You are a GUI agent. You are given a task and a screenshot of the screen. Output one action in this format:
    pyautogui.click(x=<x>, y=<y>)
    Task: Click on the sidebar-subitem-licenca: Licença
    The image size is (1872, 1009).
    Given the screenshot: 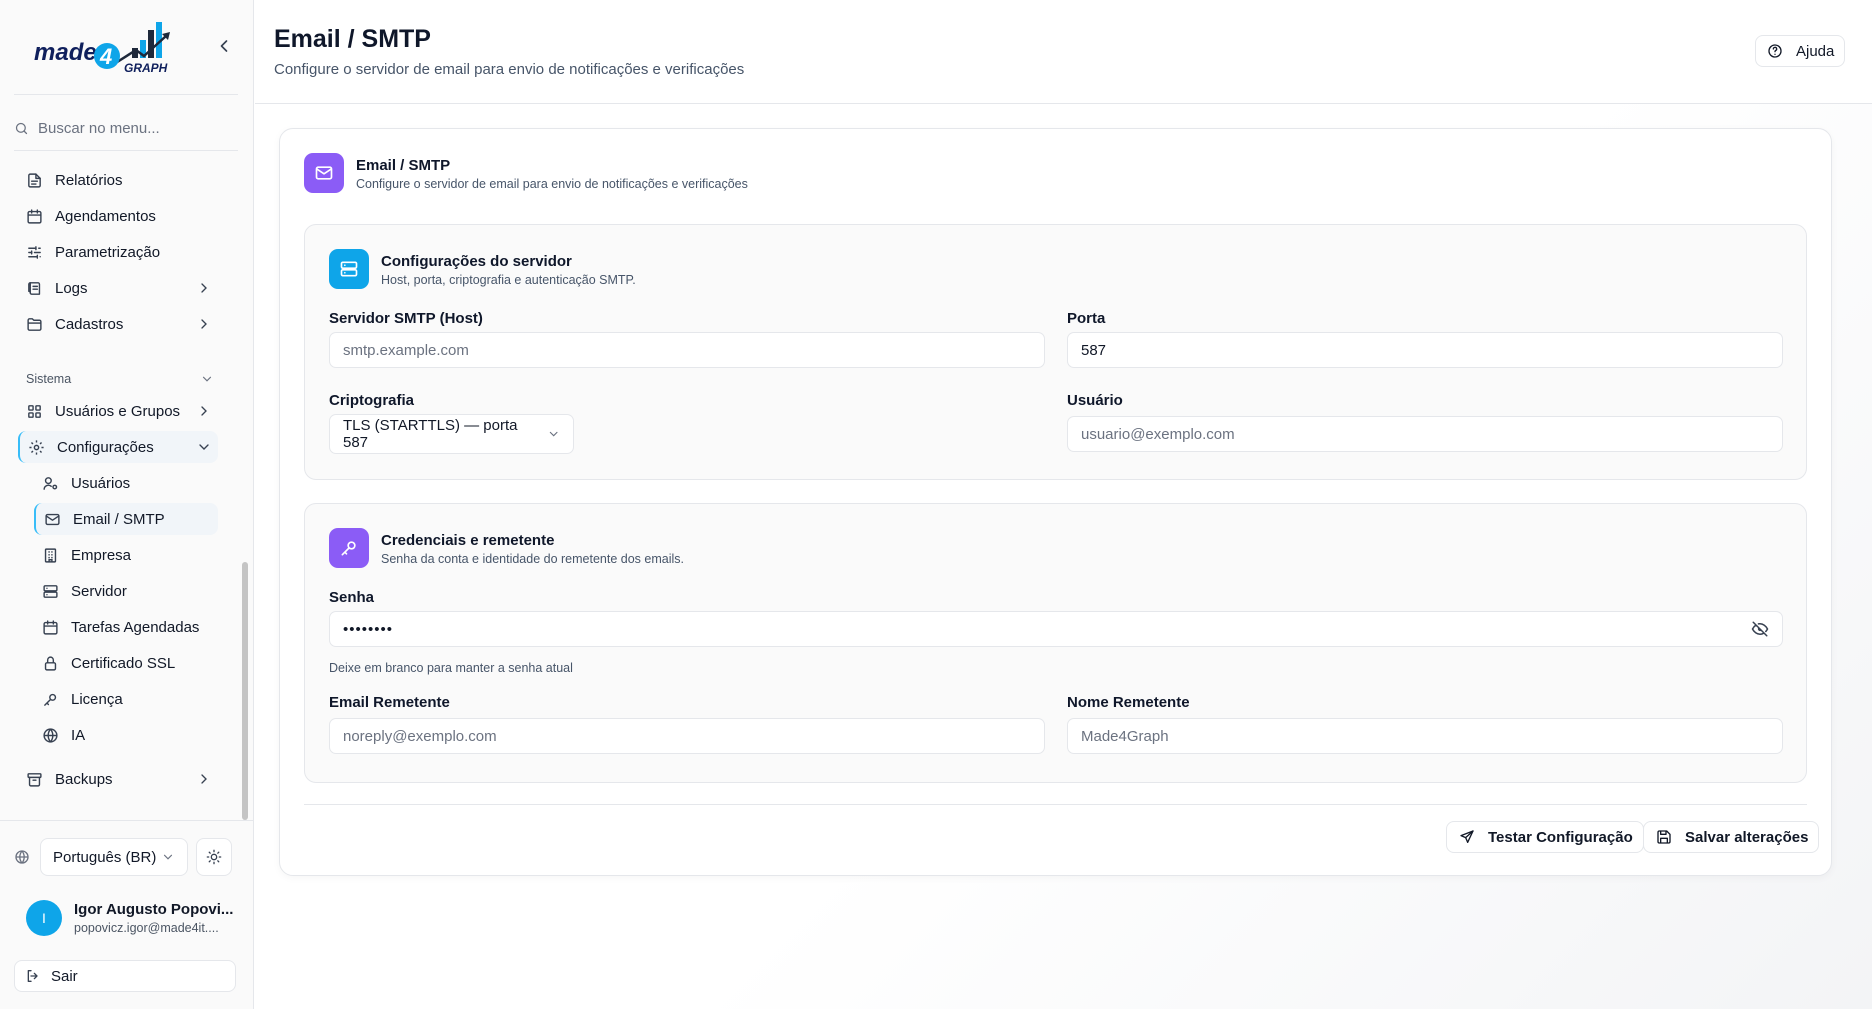 What is the action you would take?
    pyautogui.click(x=126, y=699)
    